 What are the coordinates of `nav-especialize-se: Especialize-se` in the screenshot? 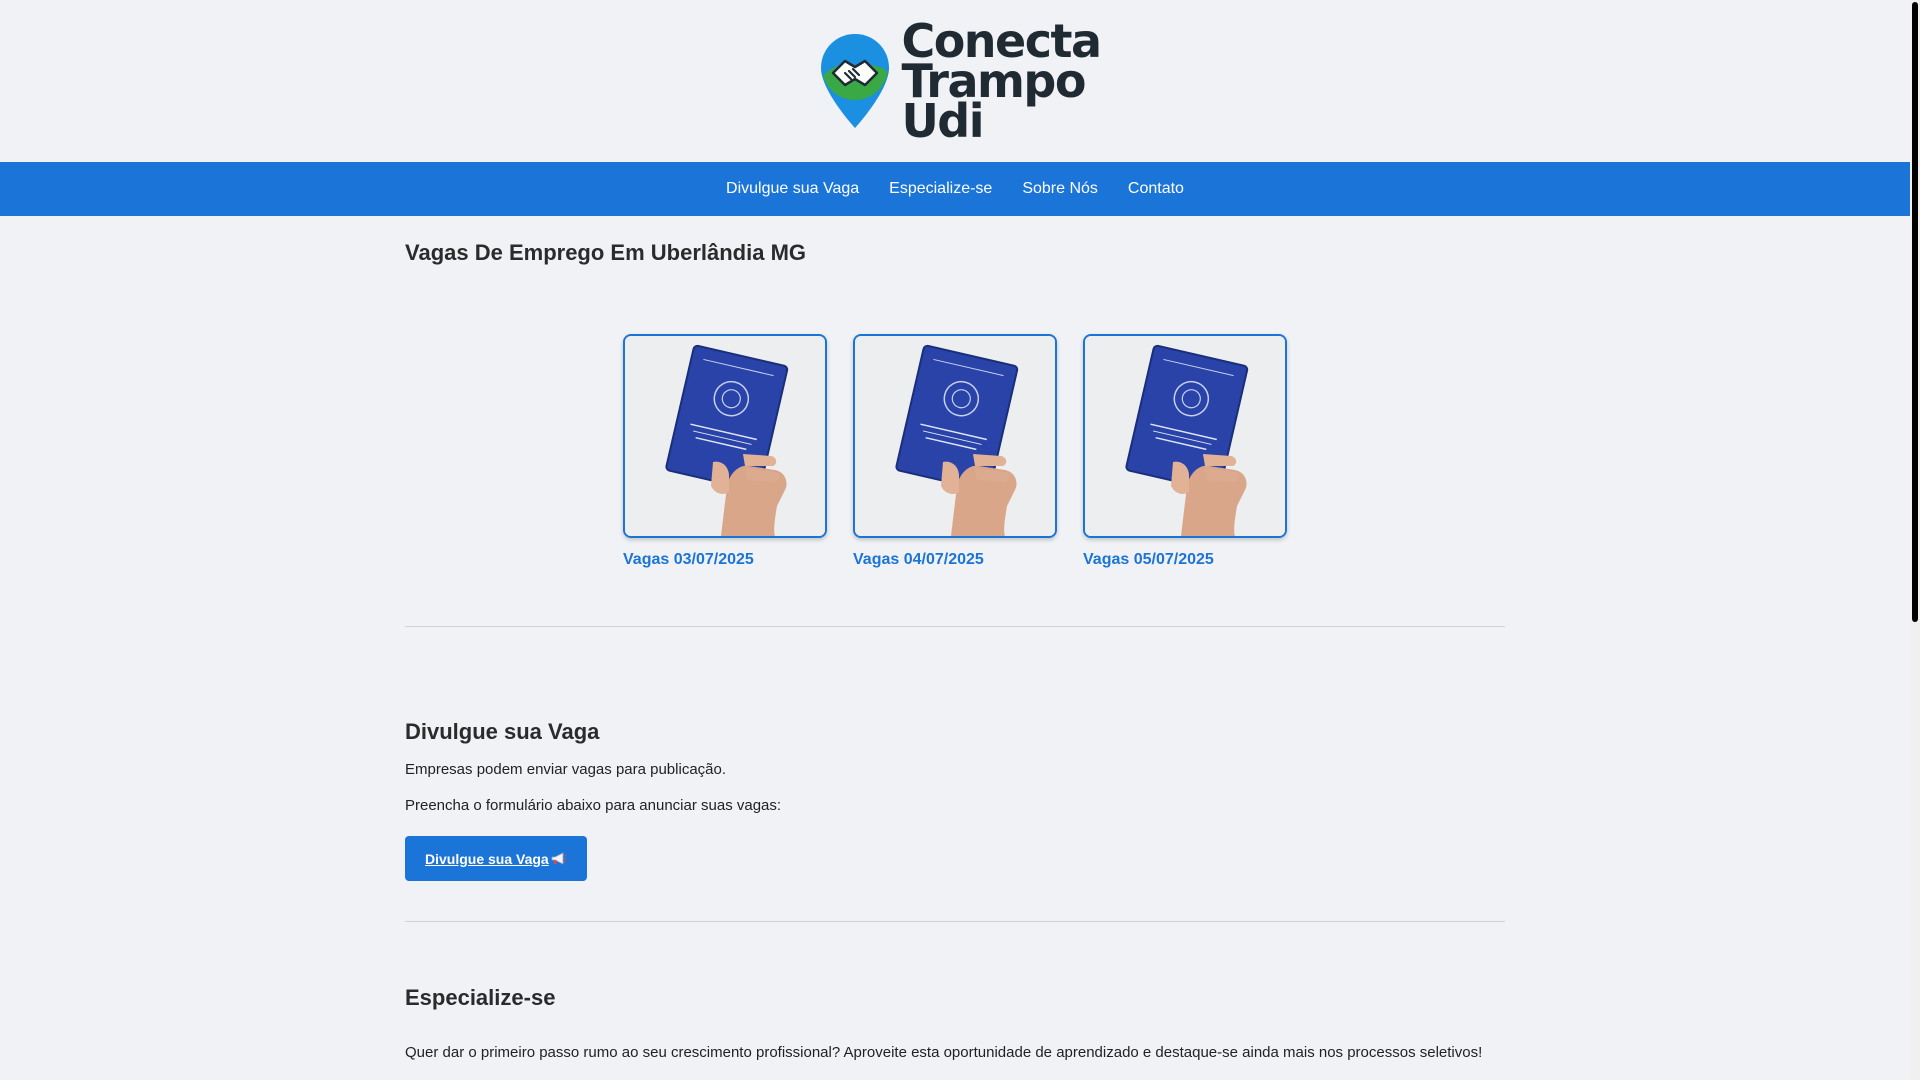 It's located at (940, 189).